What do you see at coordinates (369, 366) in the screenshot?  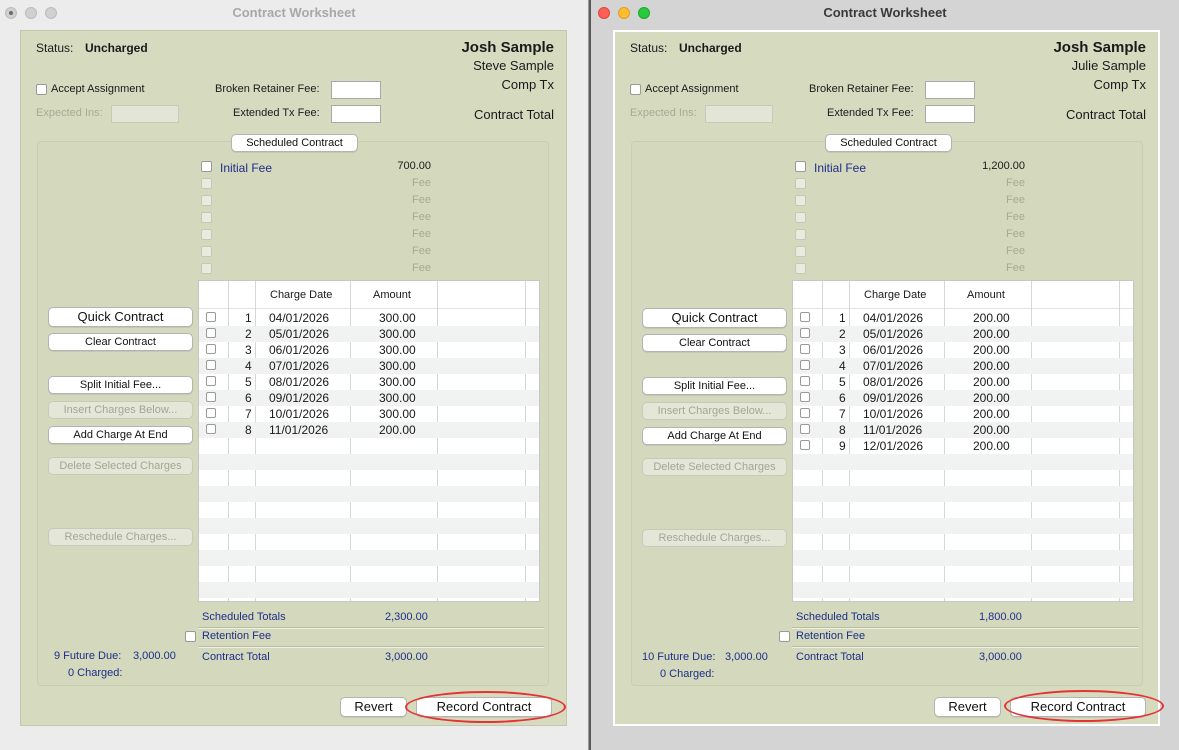 I see `table-row: 4 07/01/2026 300.00` at bounding box center [369, 366].